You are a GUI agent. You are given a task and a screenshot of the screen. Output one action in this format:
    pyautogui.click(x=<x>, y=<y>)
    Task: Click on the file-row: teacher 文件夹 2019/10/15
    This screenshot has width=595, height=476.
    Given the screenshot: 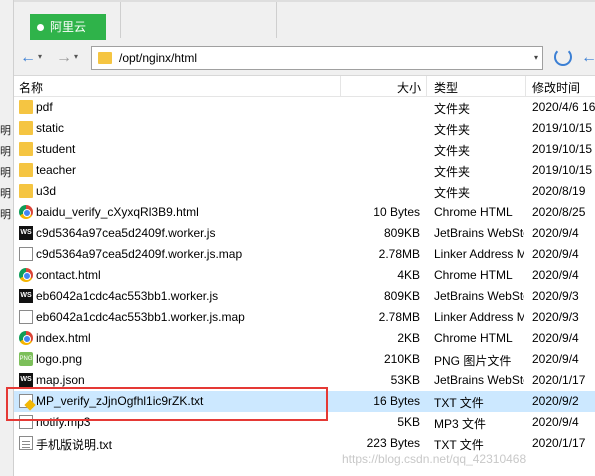 What is the action you would take?
    pyautogui.click(x=304, y=170)
    